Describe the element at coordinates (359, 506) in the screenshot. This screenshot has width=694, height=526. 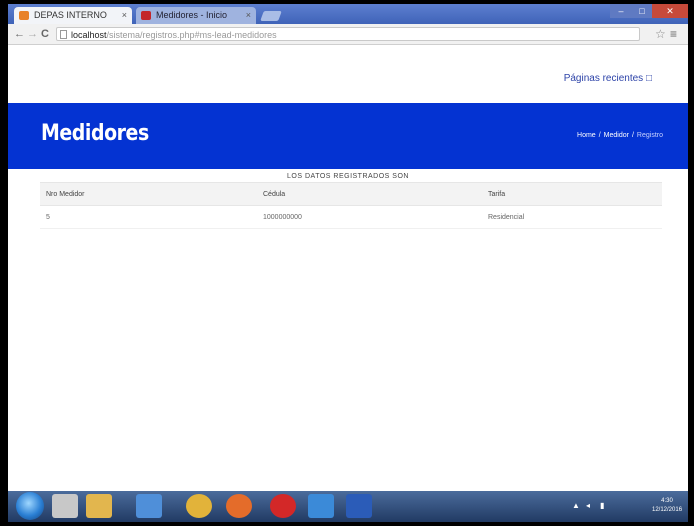
I see `word-icon` at that location.